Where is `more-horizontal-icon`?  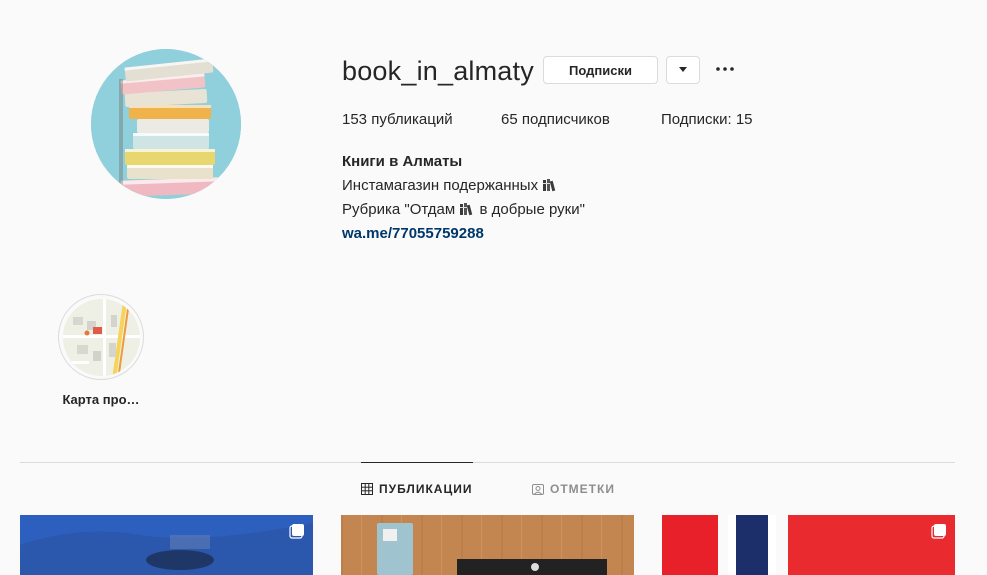
more-horizontal-icon is located at coordinates (725, 69).